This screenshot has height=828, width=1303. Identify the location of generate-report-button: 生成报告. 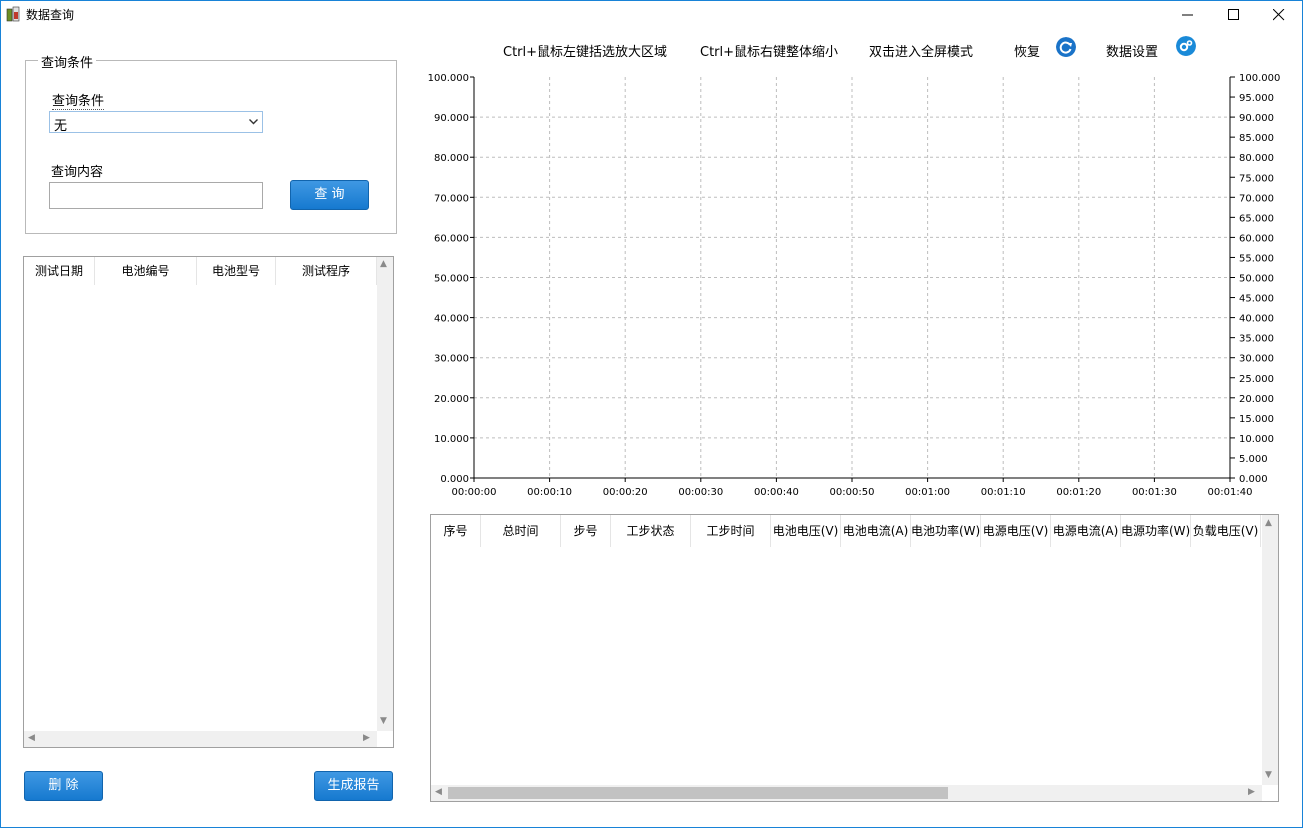
(353, 786).